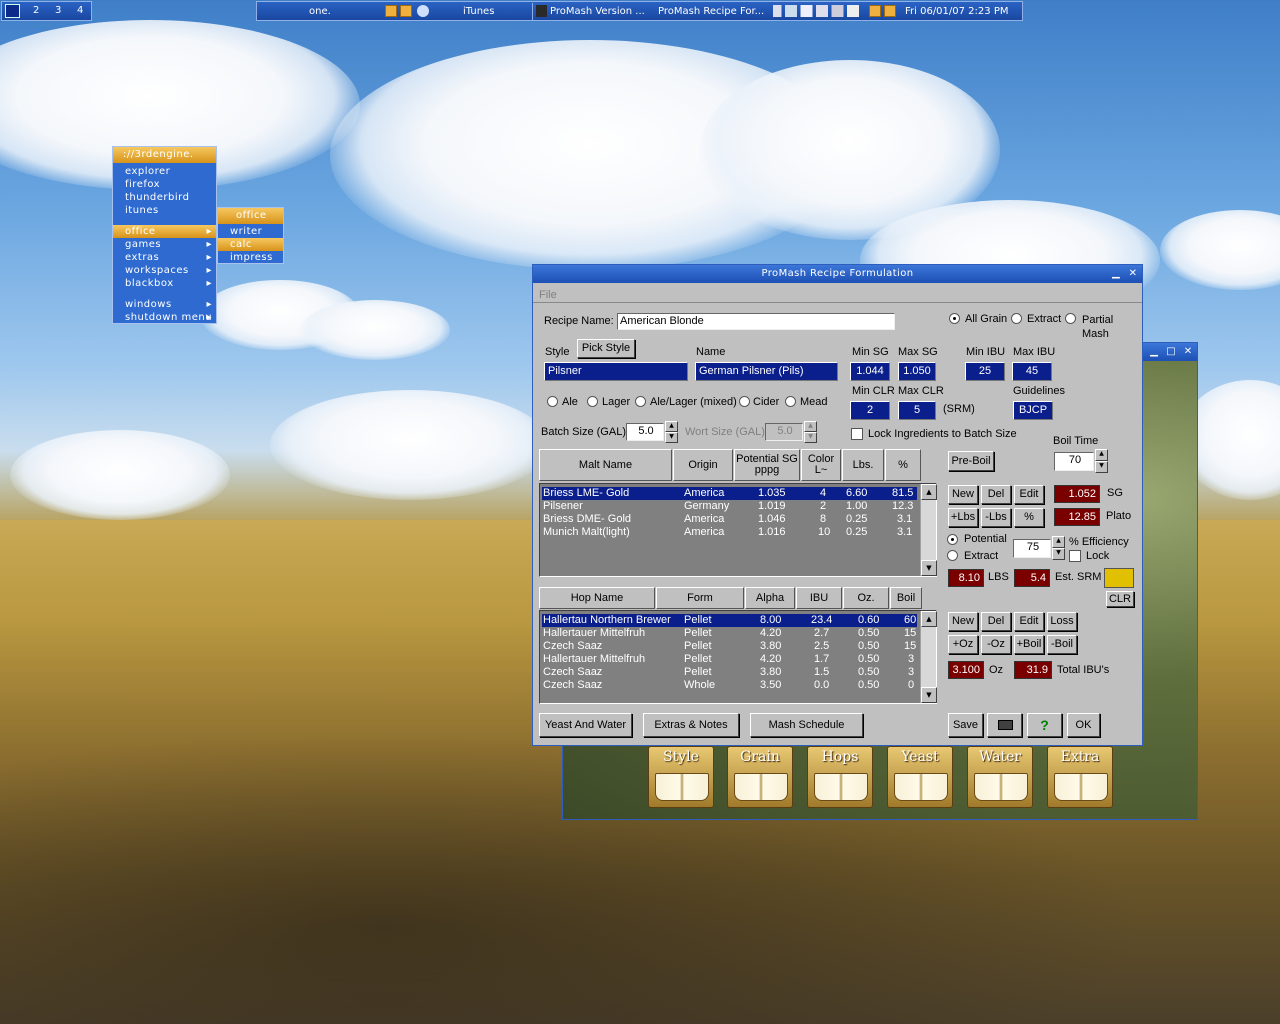  I want to click on hop-row: Czech Saaz Pellet 3.80 2.5 0.50 15, so click(729, 646).